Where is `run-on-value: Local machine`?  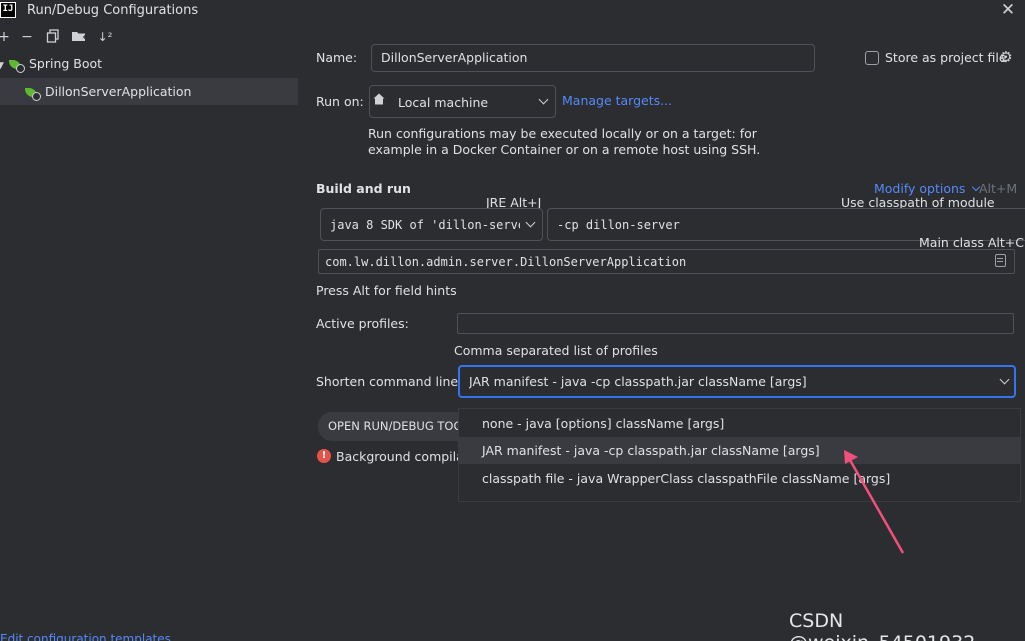
run-on-value: Local machine is located at coordinates (443, 102).